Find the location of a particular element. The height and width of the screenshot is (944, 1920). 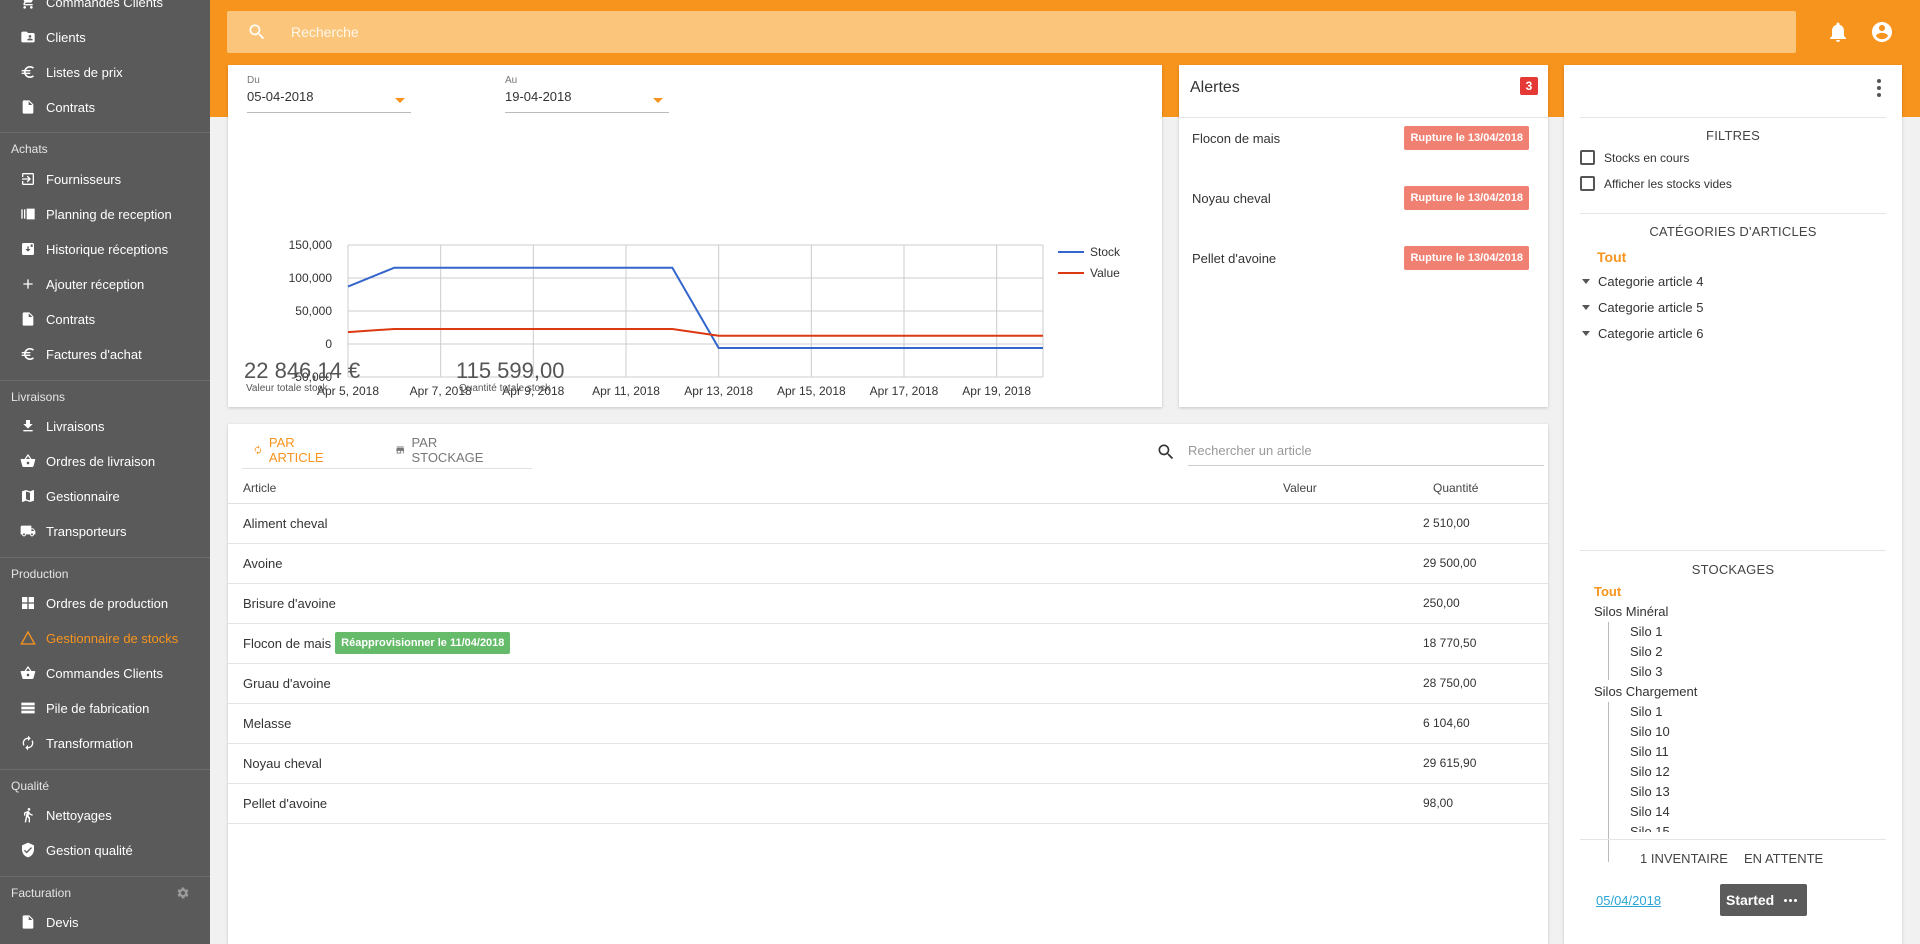

sidebar-item-transformation: Transformation is located at coordinates (105, 743).